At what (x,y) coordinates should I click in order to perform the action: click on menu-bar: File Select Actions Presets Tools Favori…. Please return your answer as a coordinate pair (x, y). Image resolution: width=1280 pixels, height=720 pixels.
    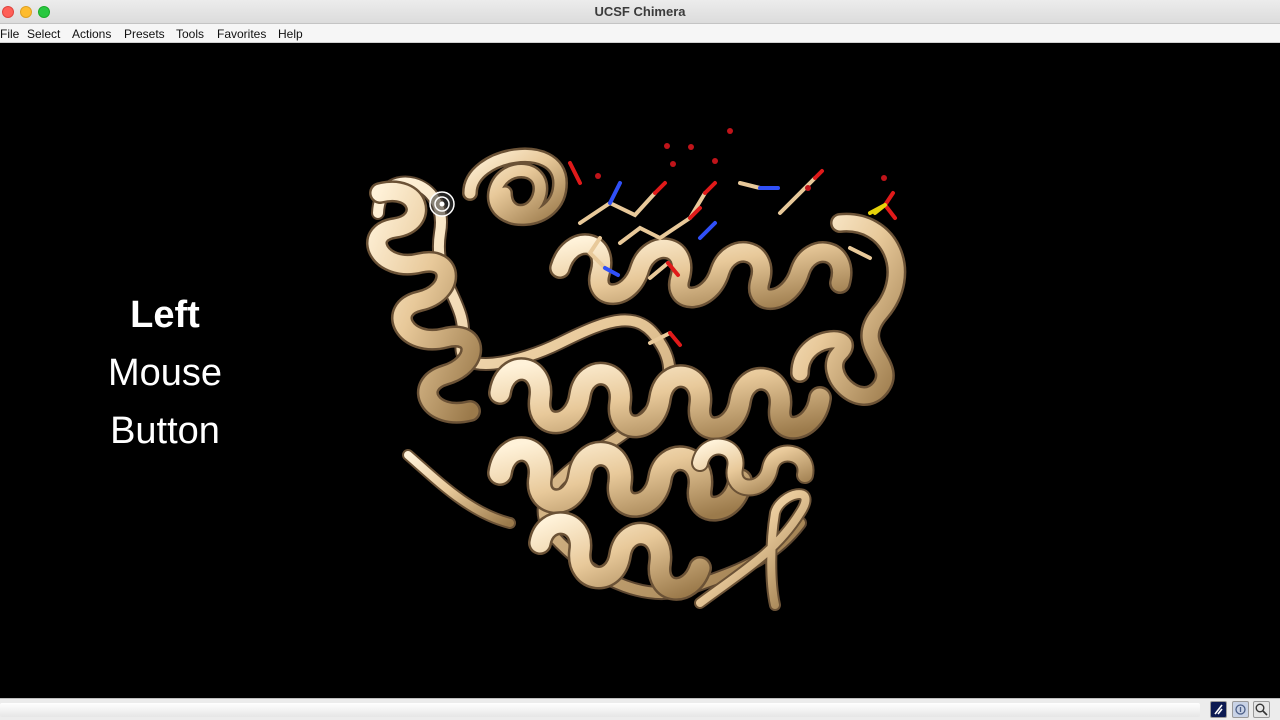
    Looking at the image, I should click on (640, 33).